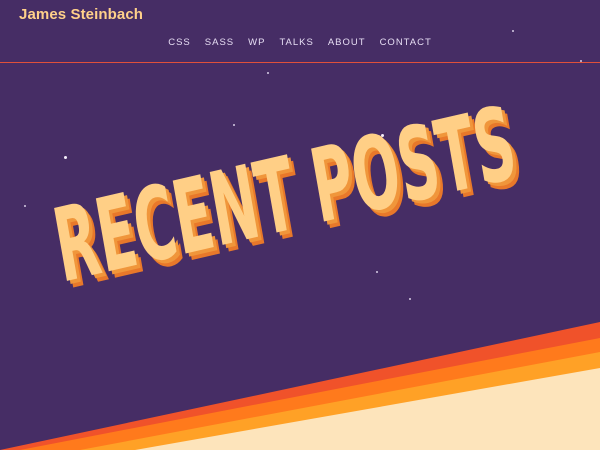  Describe the element at coordinates (347, 42) in the screenshot. I see `nav-link-about: ABOUT` at that location.